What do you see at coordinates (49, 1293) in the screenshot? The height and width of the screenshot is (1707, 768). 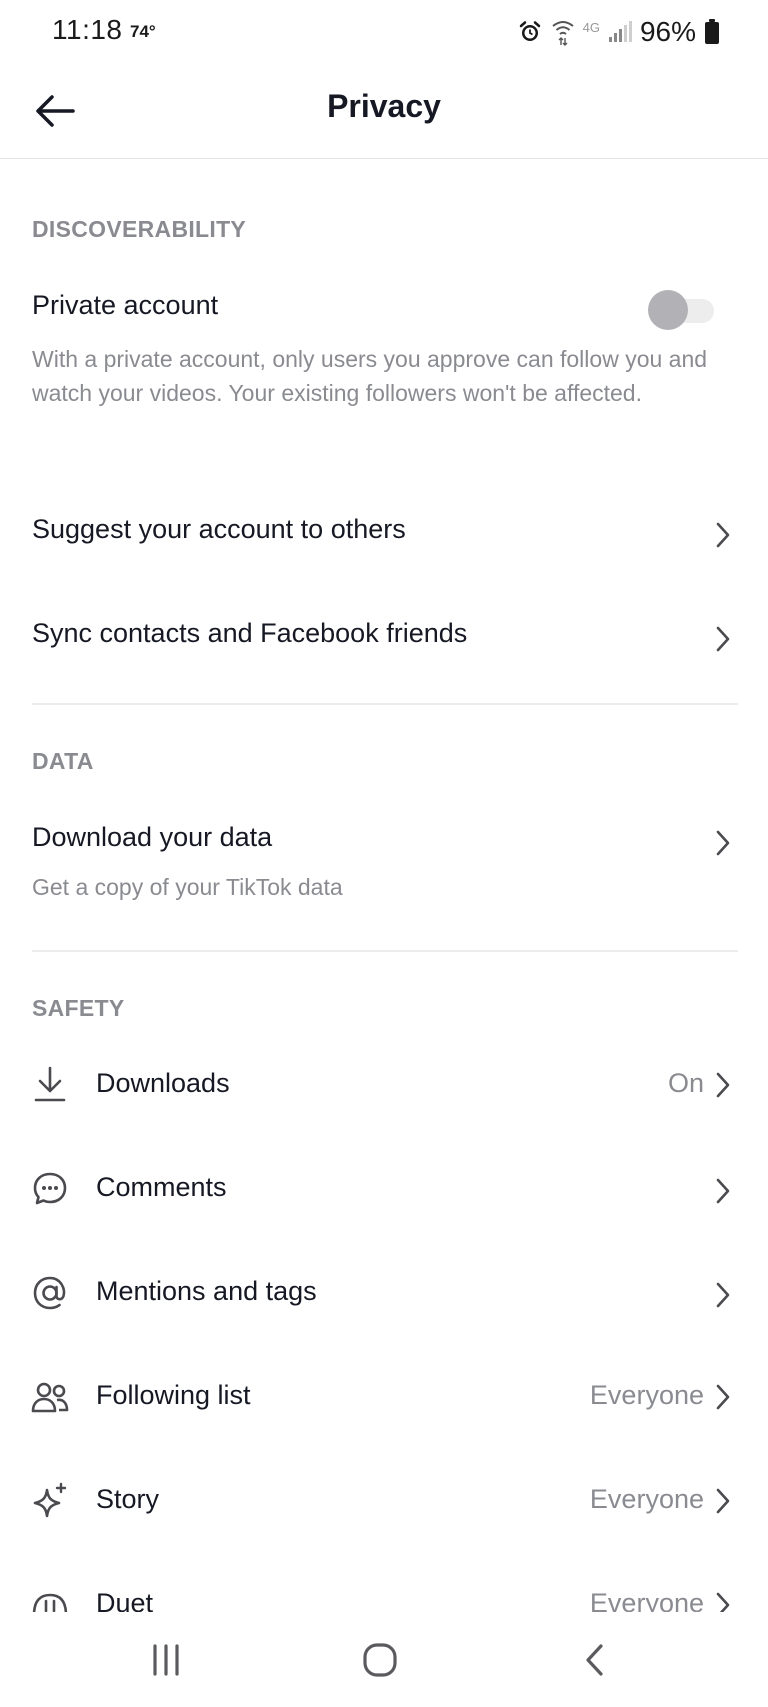 I see `at-icon` at bounding box center [49, 1293].